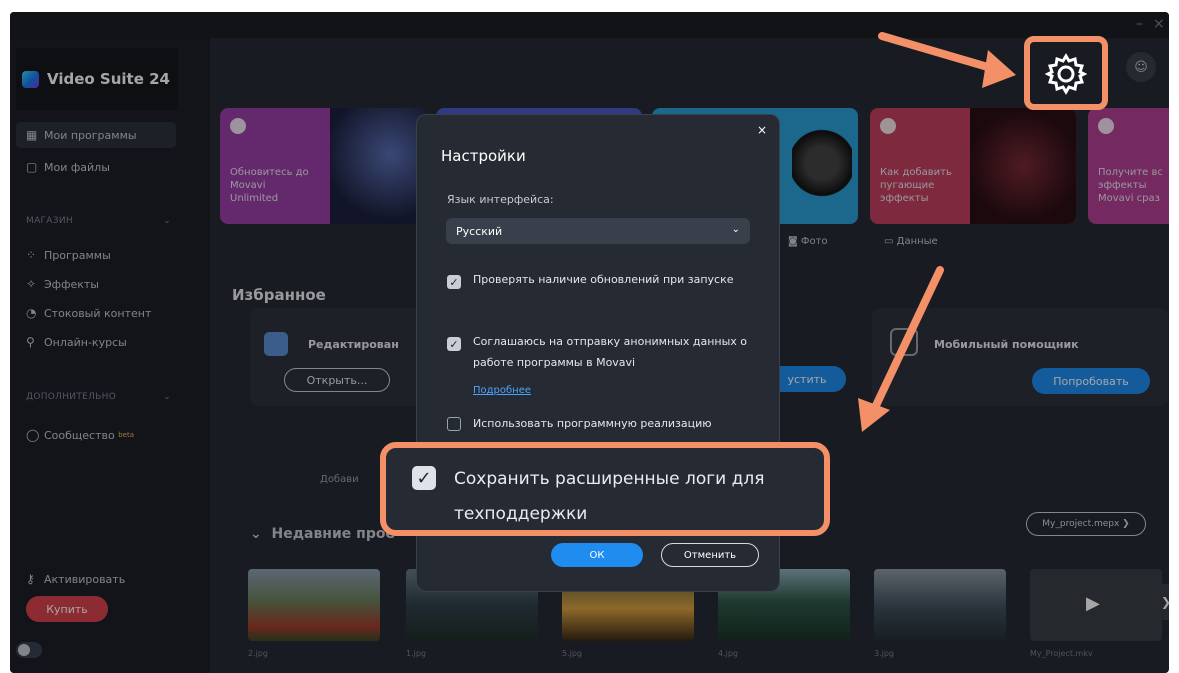 The image size is (1179, 673). Describe the element at coordinates (906, 342) in the screenshot. I see `arrow-to-callout` at that location.